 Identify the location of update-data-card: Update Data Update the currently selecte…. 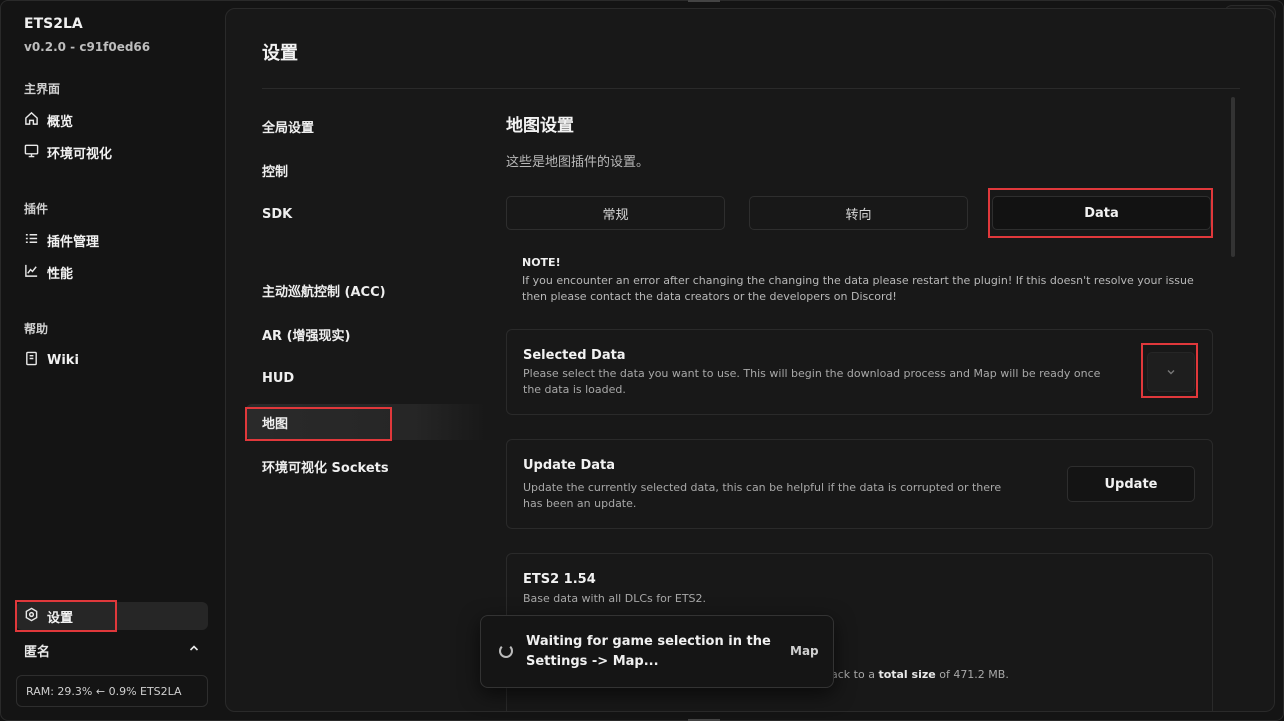
(859, 484).